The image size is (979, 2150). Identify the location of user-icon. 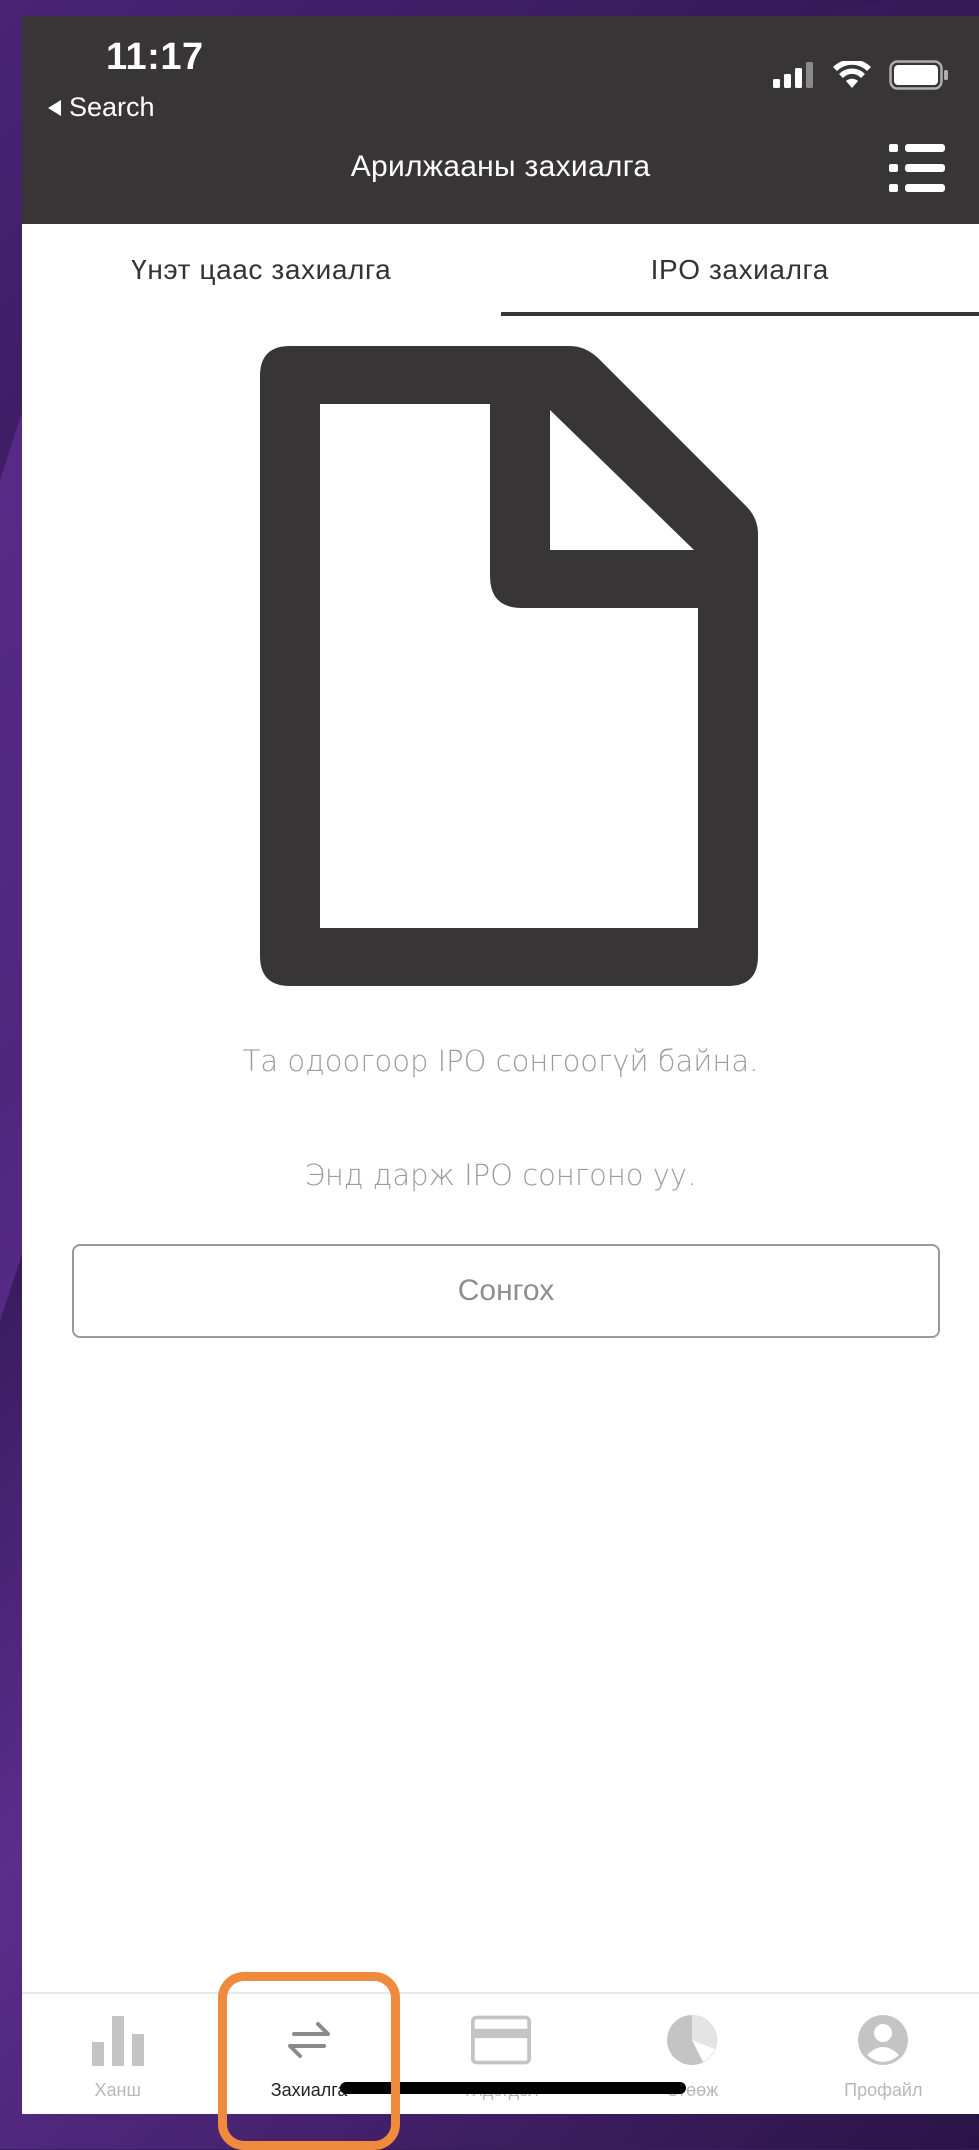
(883, 2040).